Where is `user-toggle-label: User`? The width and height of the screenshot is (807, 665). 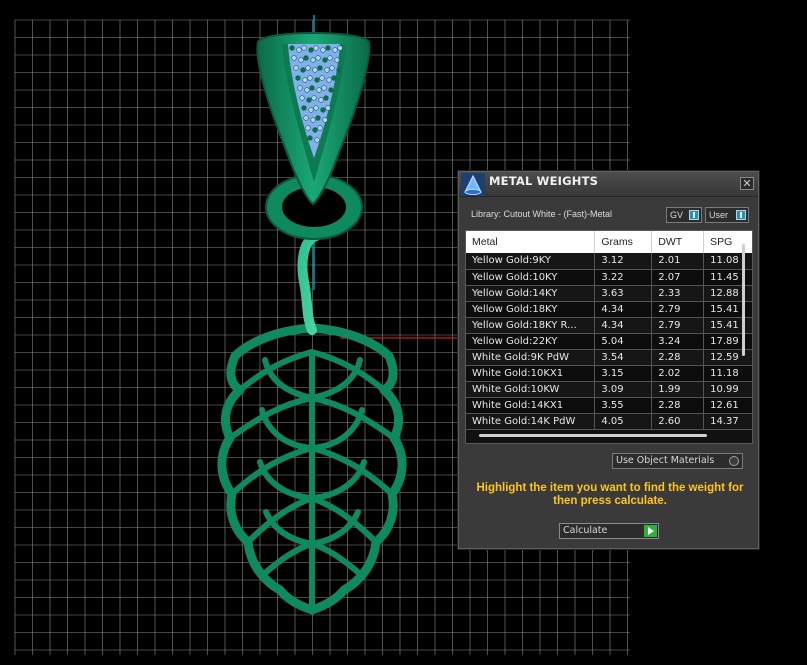 user-toggle-label: User is located at coordinates (719, 215).